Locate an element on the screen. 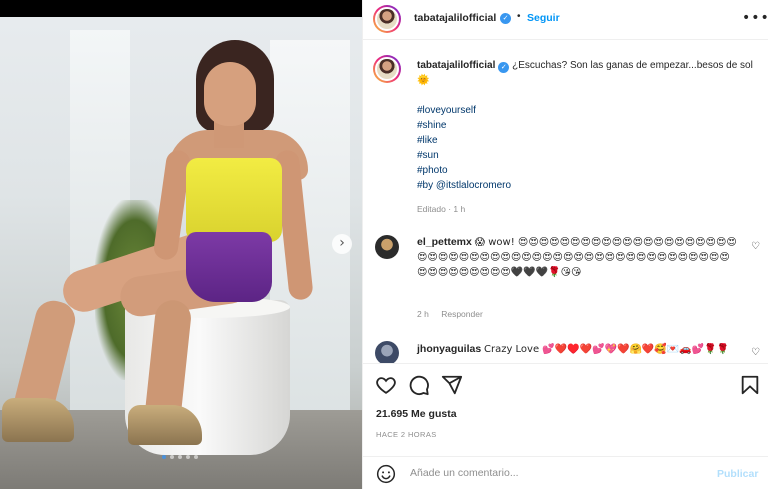  follow-button: Seguir is located at coordinates (543, 18).